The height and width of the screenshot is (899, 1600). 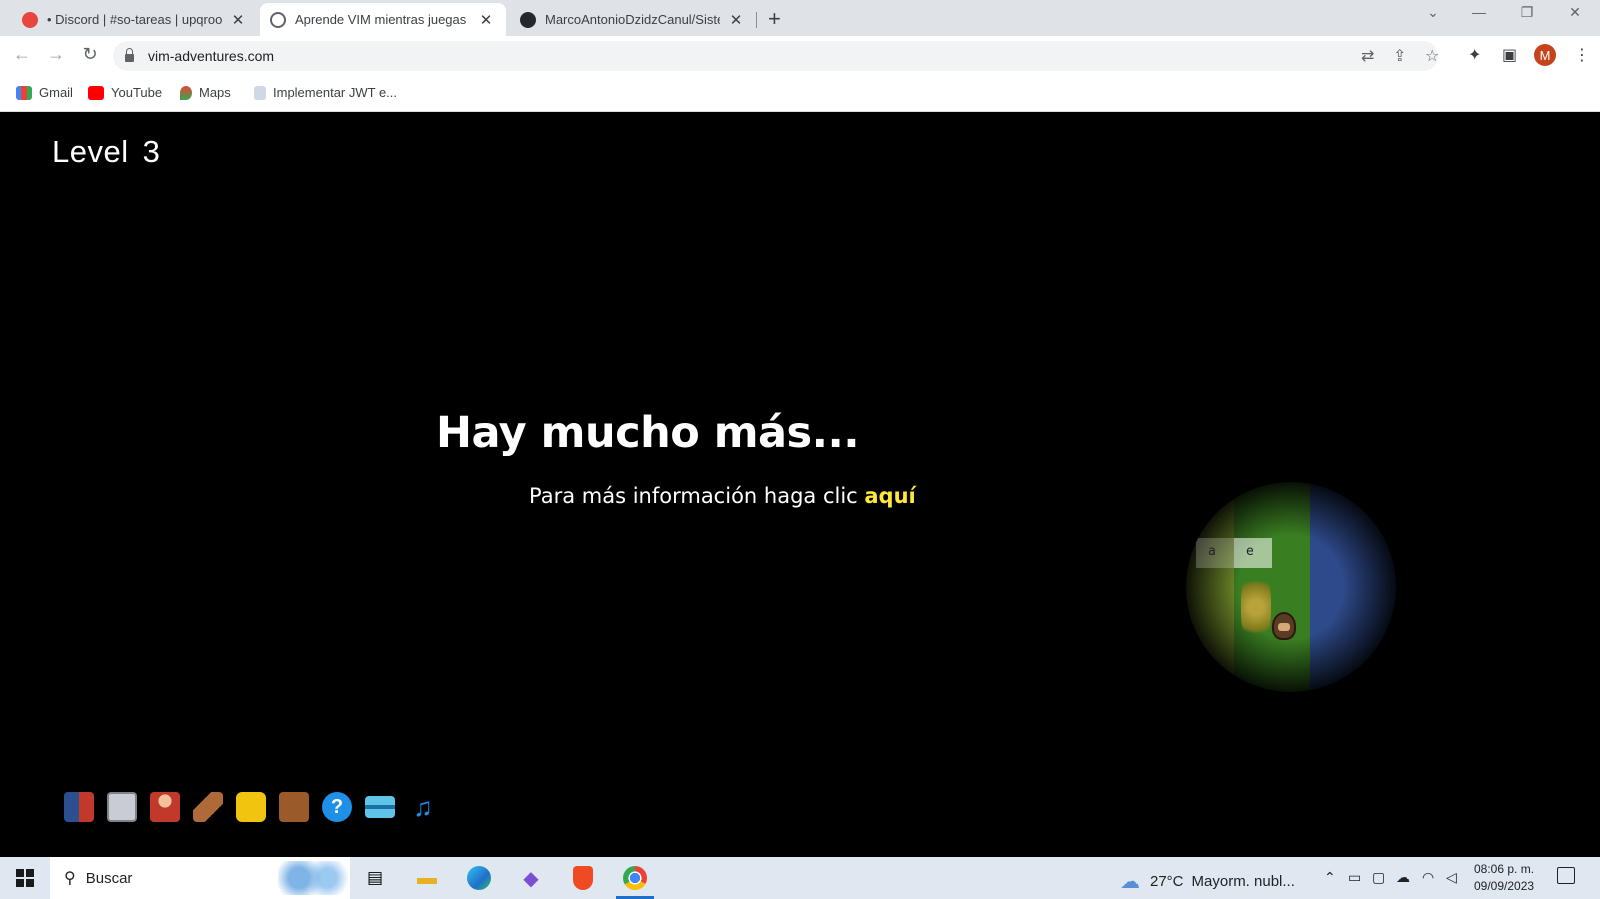 What do you see at coordinates (211, 56) in the screenshot?
I see `url-text: vim-adventures.com` at bounding box center [211, 56].